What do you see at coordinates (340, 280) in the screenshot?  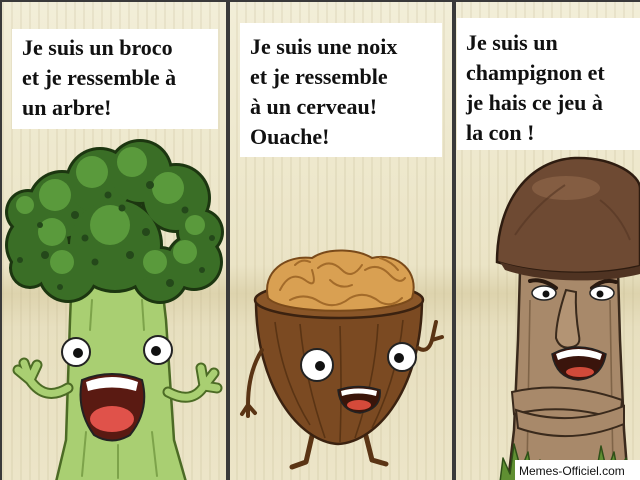 I see `walnut-kernel` at bounding box center [340, 280].